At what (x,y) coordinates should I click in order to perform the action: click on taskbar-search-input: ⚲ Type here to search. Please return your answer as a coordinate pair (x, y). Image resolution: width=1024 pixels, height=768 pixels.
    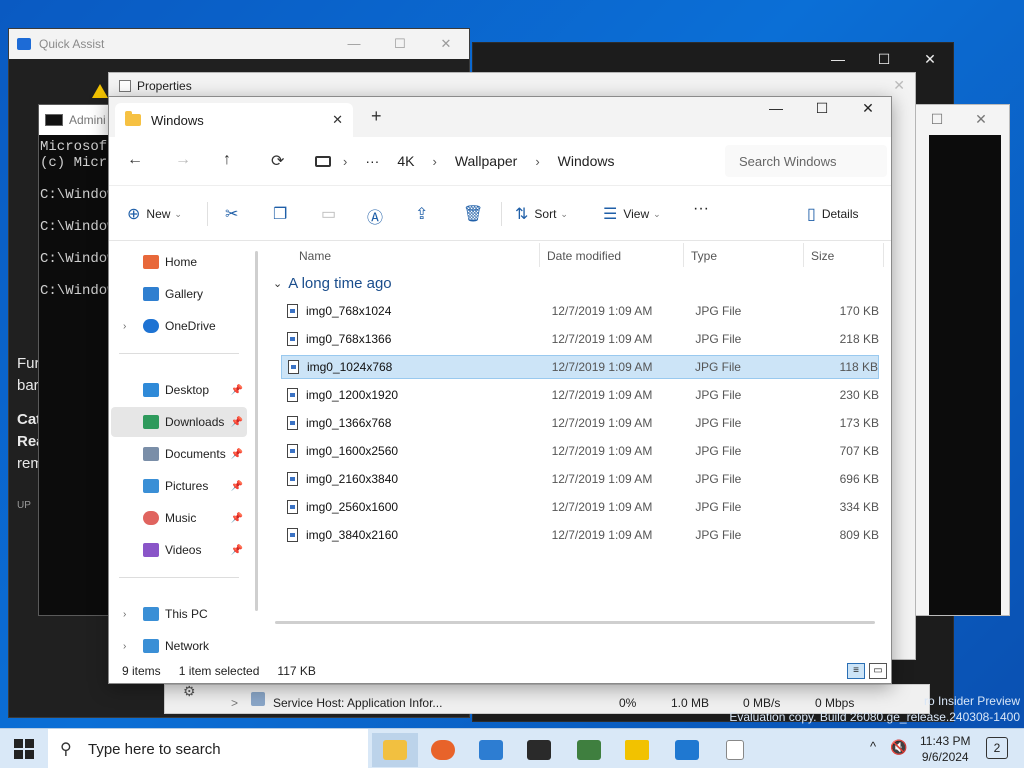
    Looking at the image, I should click on (208, 748).